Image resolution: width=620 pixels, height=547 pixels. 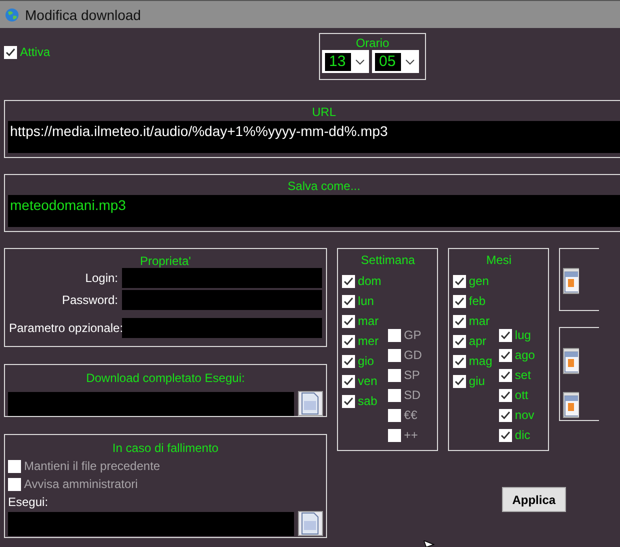 I want to click on field-label: Esegui:, so click(x=29, y=502).